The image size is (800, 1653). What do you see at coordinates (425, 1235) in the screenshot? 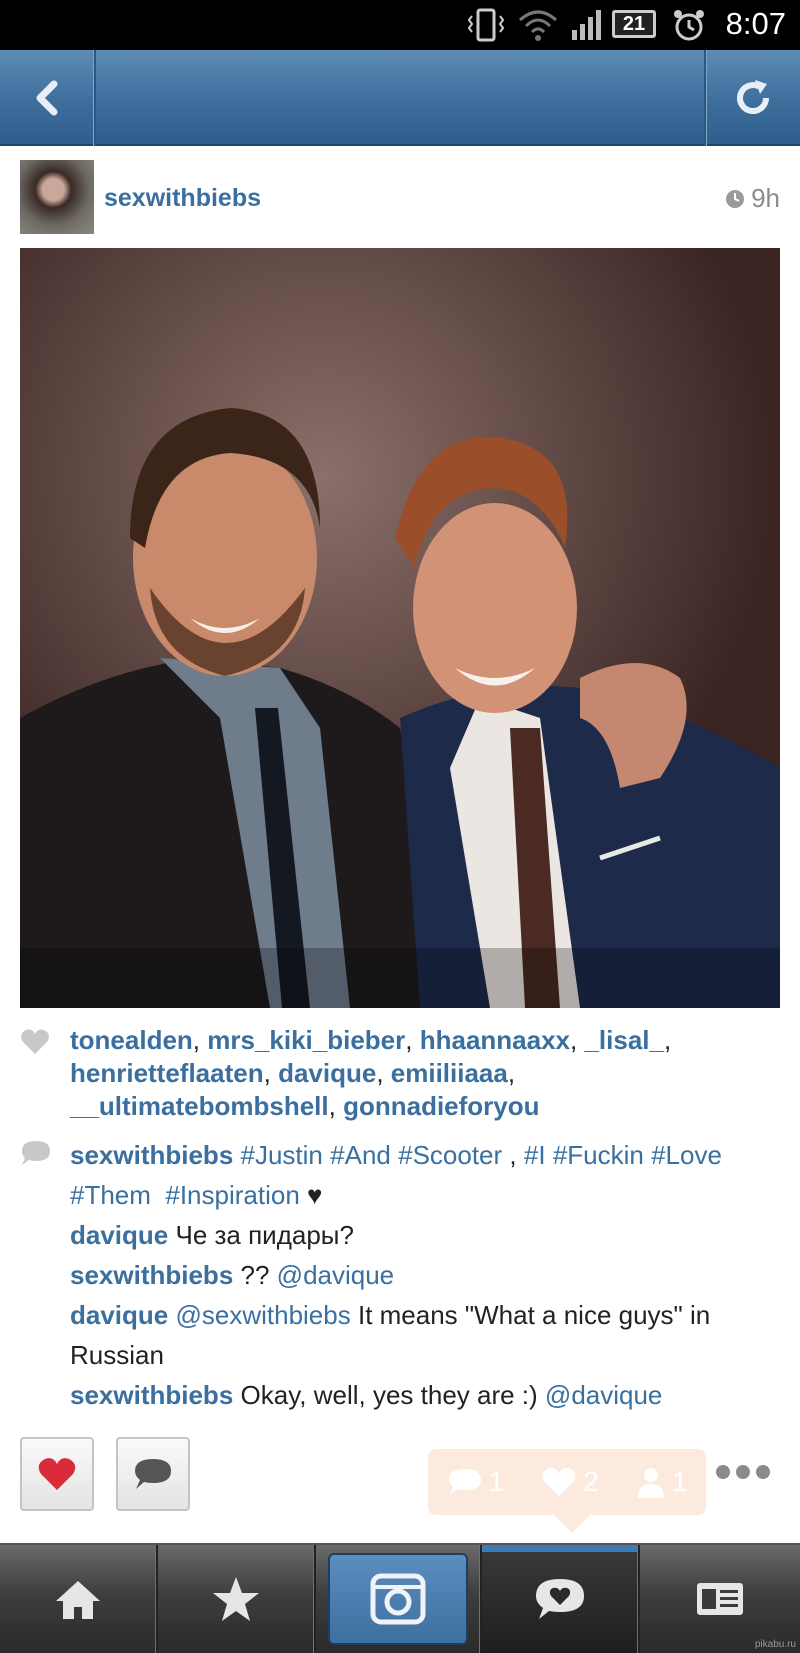
I see `comment-item: davique Че за пидары?` at bounding box center [425, 1235].